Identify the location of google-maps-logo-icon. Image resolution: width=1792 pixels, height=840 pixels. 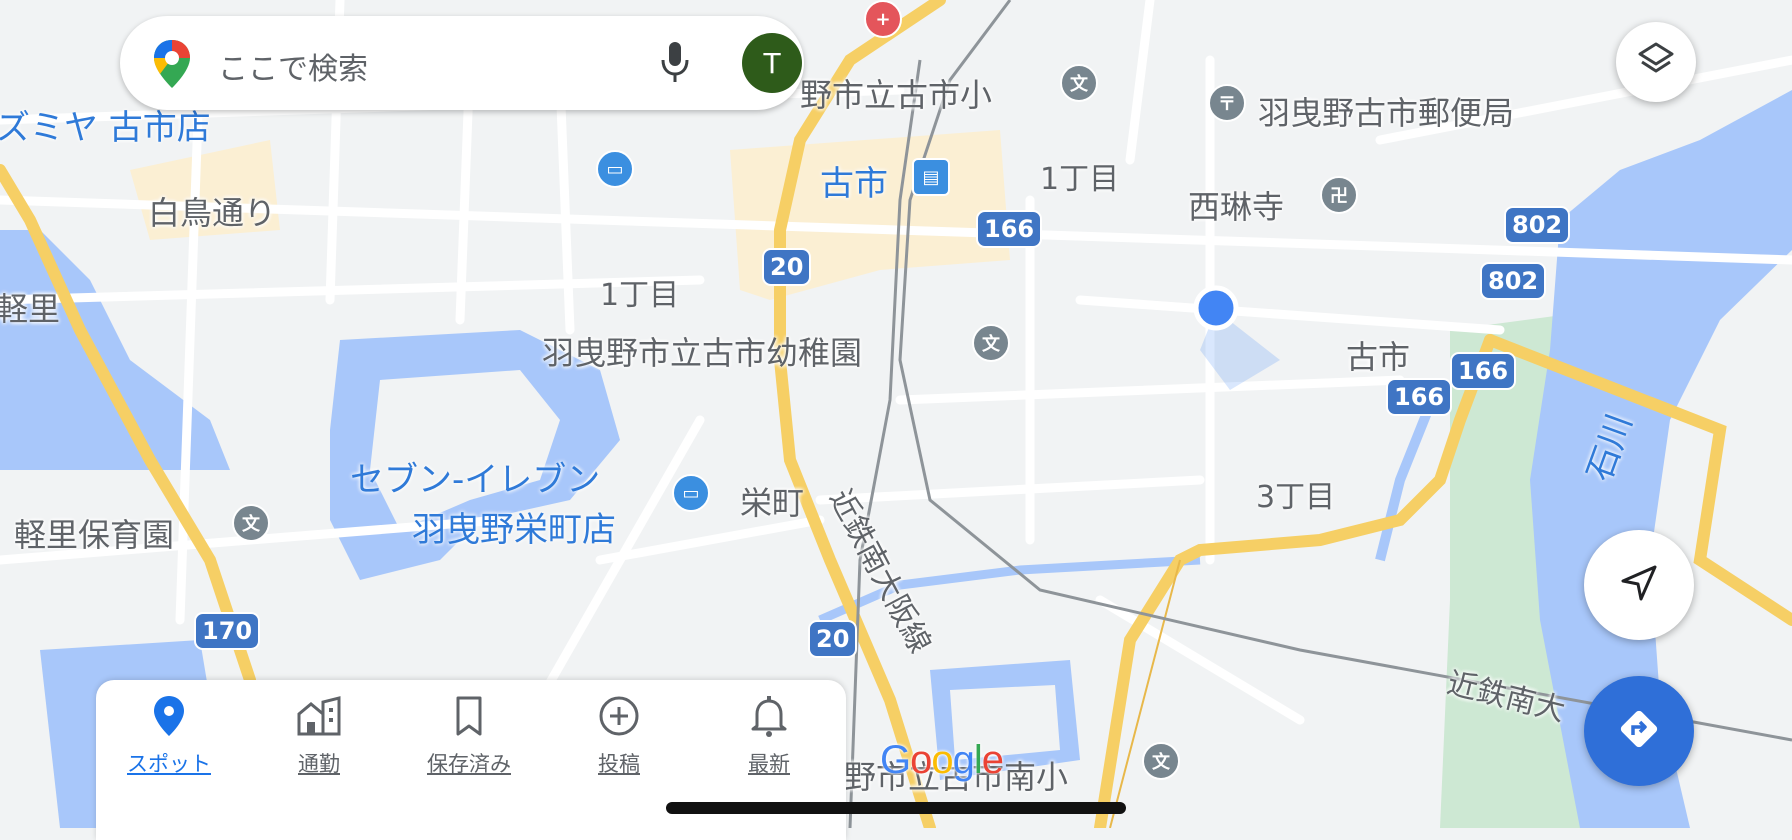
(172, 66).